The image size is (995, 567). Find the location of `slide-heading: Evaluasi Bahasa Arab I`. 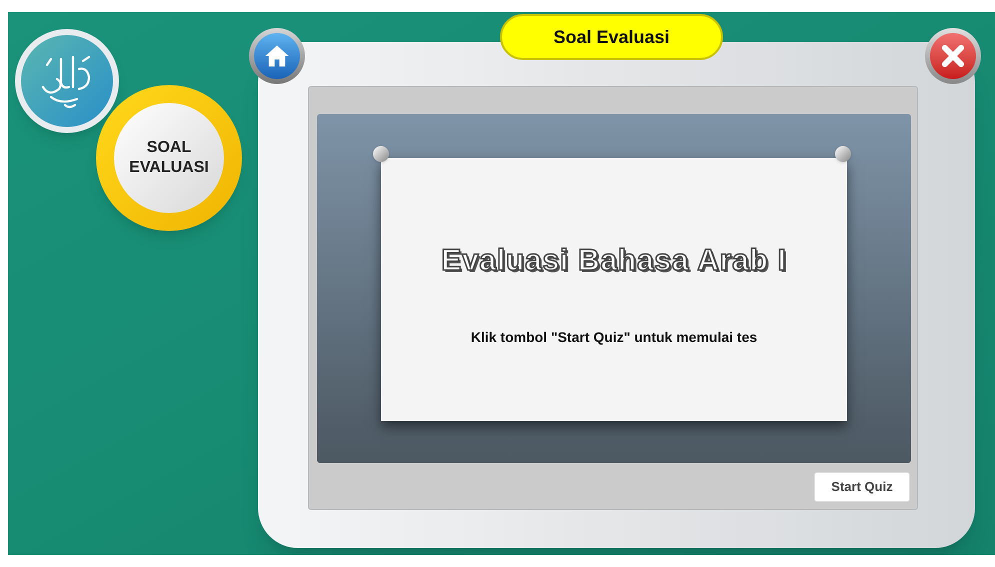

slide-heading: Evaluasi Bahasa Arab I is located at coordinates (614, 261).